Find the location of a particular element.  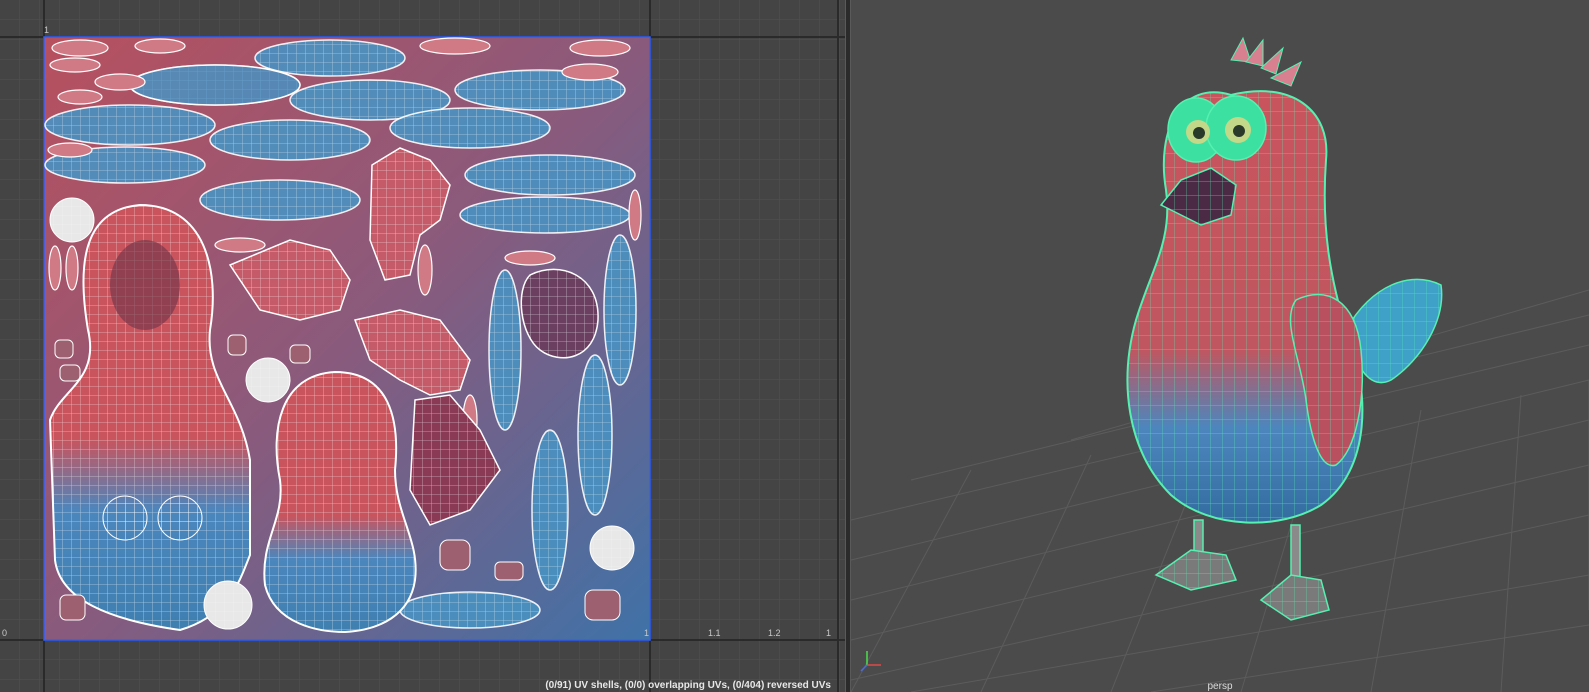

bird-crest is located at coordinates (1266, 61).